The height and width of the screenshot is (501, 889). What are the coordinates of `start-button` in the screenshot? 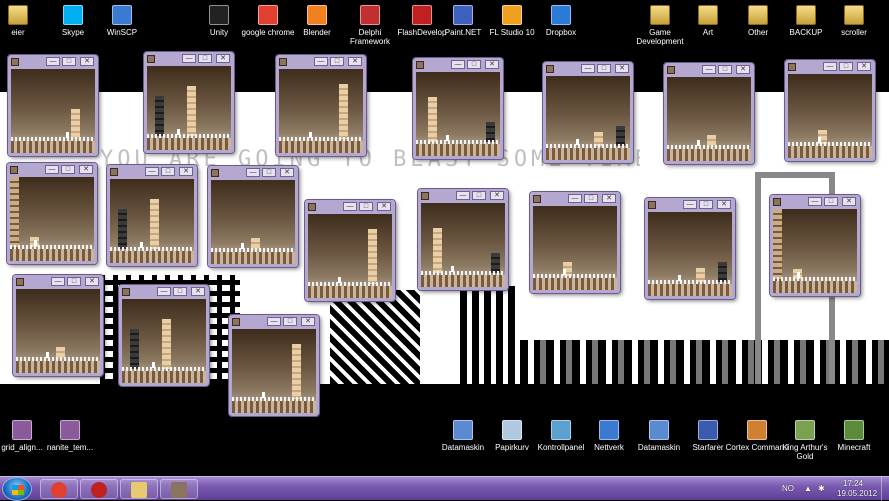 It's located at (17, 489).